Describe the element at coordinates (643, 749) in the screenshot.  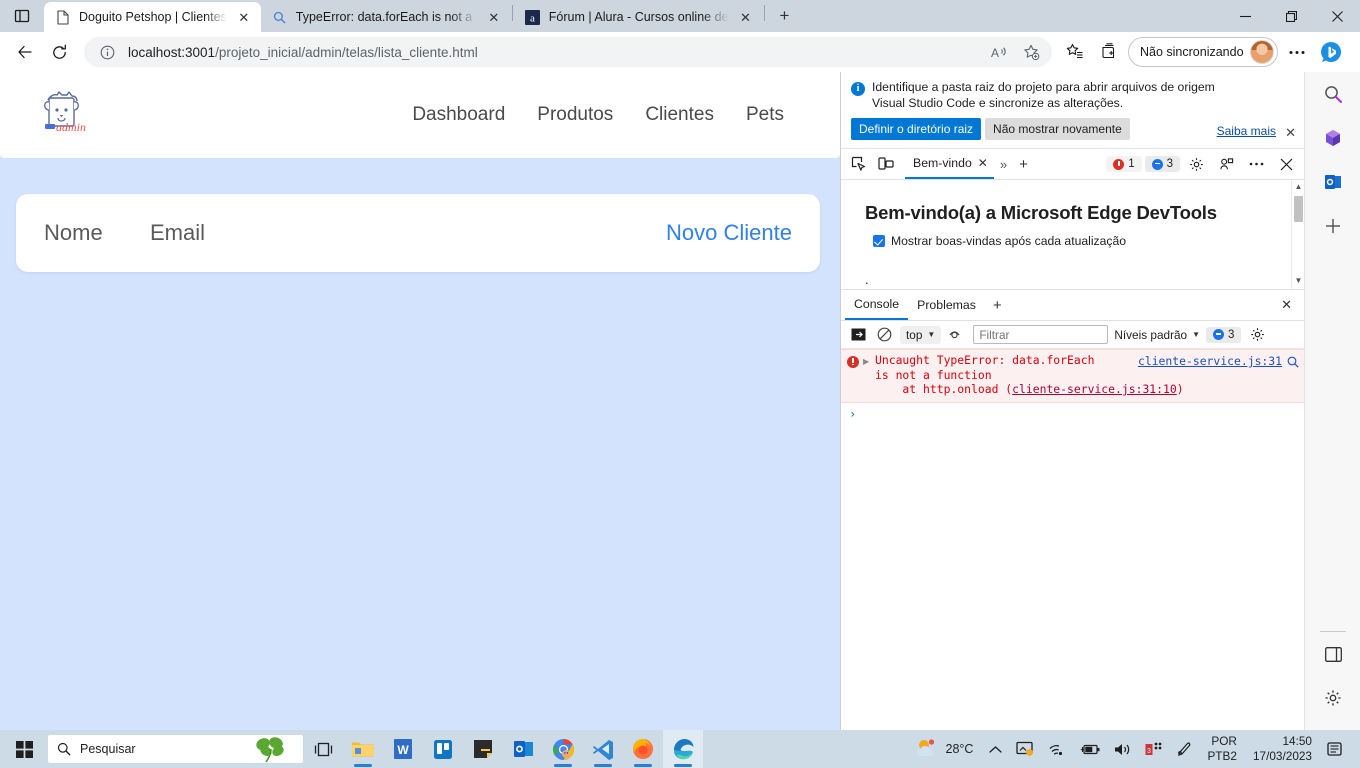
I see `firefox-button` at that location.